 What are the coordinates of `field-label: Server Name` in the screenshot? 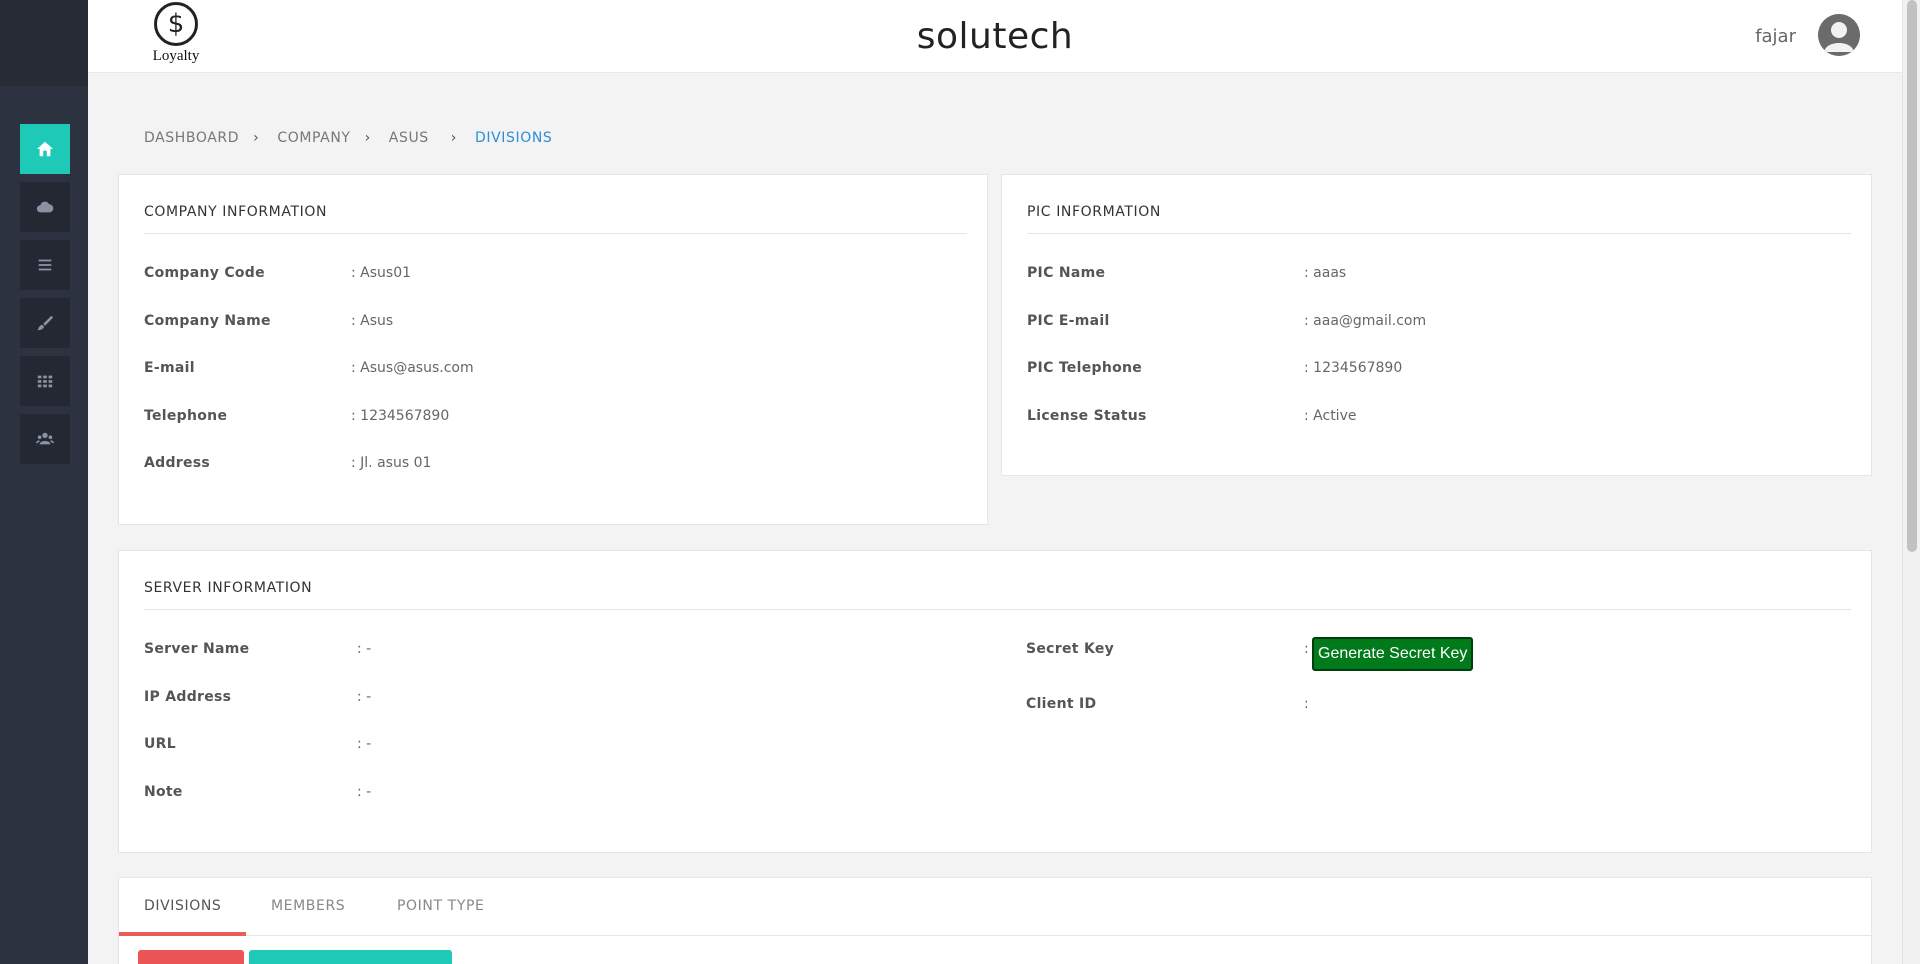 It's located at (197, 649).